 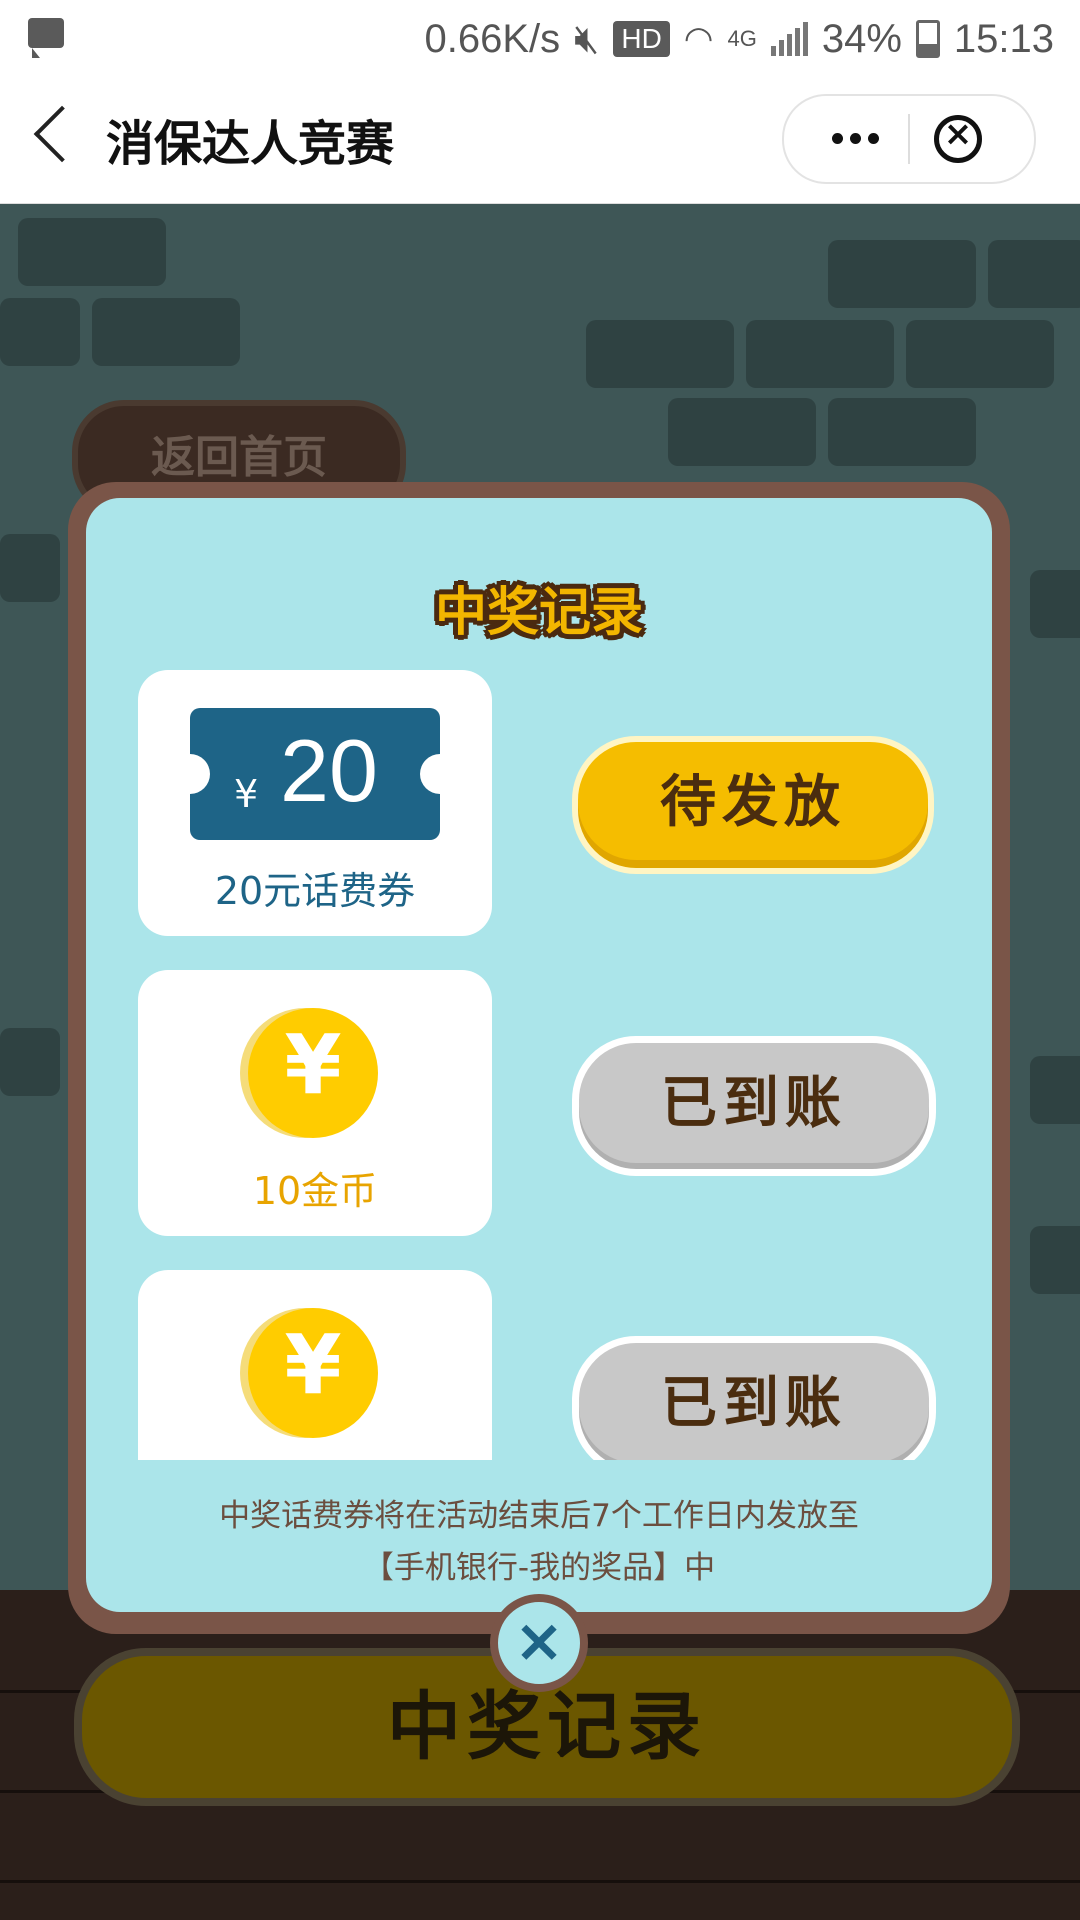 I want to click on close-icon: ×, so click(x=539, y=1641).